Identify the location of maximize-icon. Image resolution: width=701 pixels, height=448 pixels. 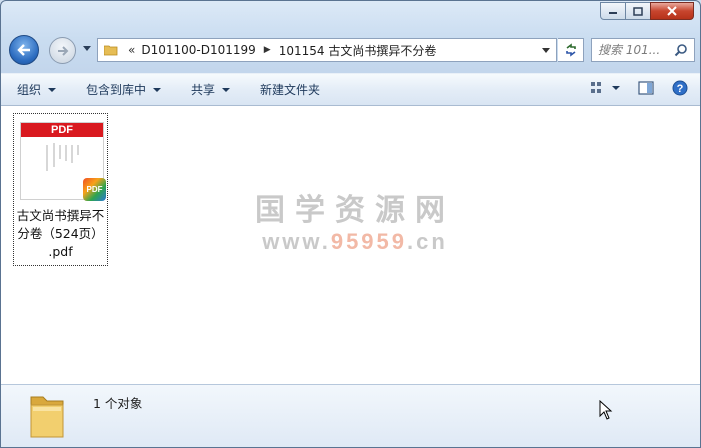
(638, 11).